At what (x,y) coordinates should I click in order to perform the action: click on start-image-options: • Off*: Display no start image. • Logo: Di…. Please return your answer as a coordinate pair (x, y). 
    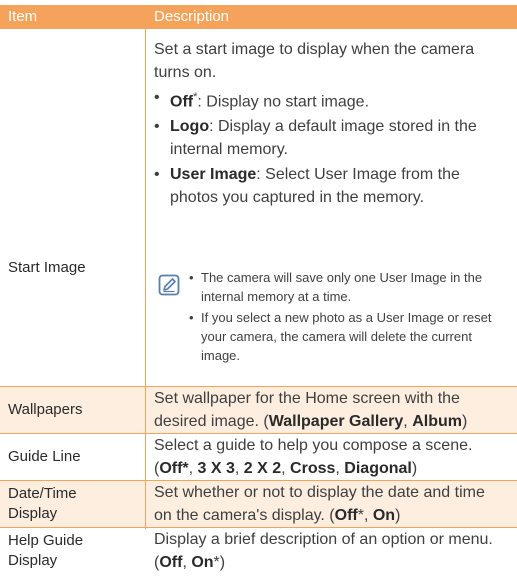
    Looking at the image, I should click on (329, 147).